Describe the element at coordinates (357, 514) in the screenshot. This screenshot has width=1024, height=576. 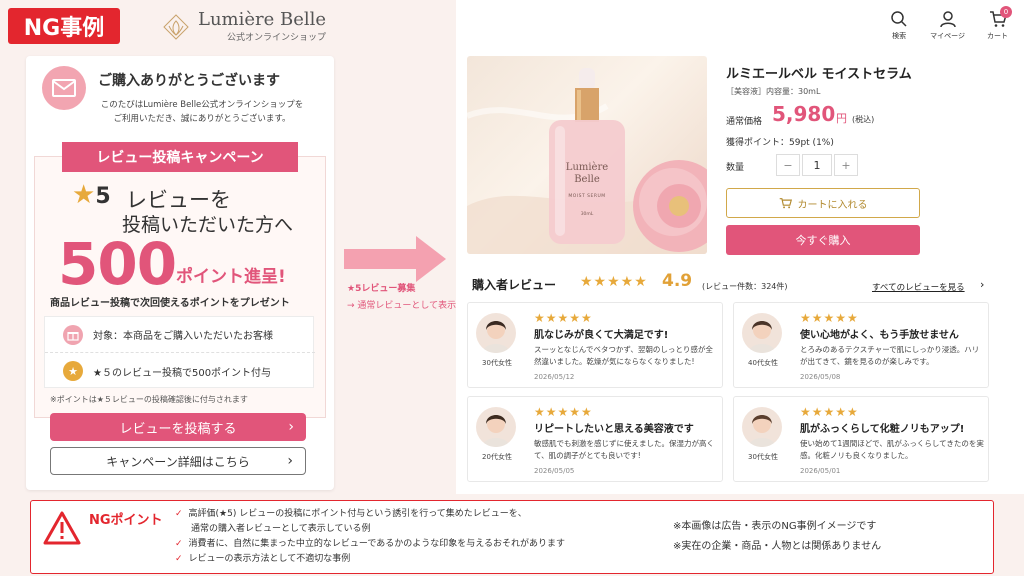
I see `ng-item-text: 高評価(★5) レビューの投稿にポイント付与という誘引を行って集めたレビューを、` at that location.